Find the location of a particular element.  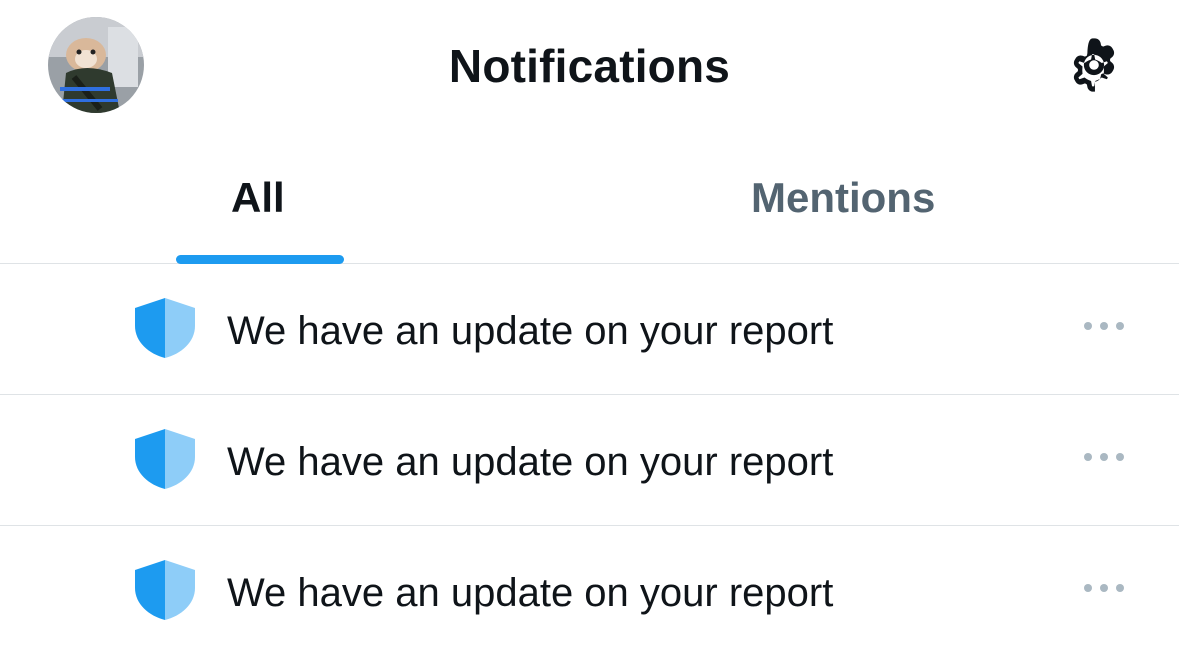

tab-all-label: All is located at coordinates (258, 197).